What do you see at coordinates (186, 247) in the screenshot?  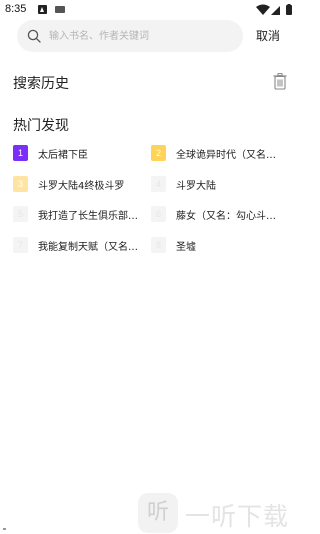 I see `hot-item-title: 圣墟` at bounding box center [186, 247].